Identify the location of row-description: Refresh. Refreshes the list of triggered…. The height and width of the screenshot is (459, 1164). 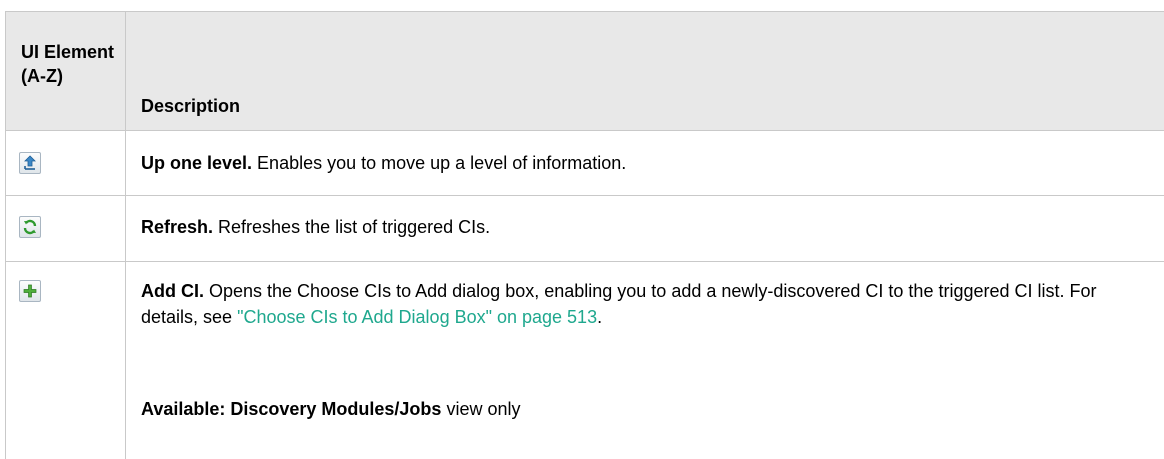
(646, 227).